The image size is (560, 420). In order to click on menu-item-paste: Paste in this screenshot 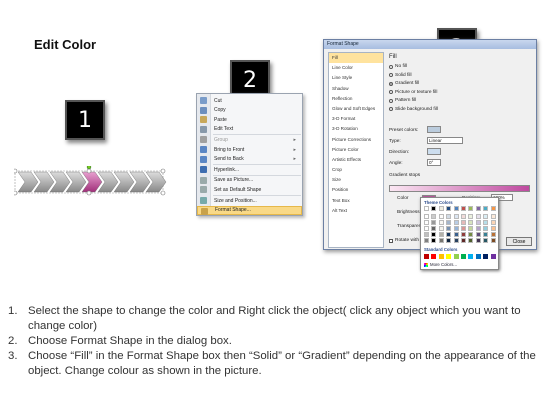, I will do `click(249, 119)`.